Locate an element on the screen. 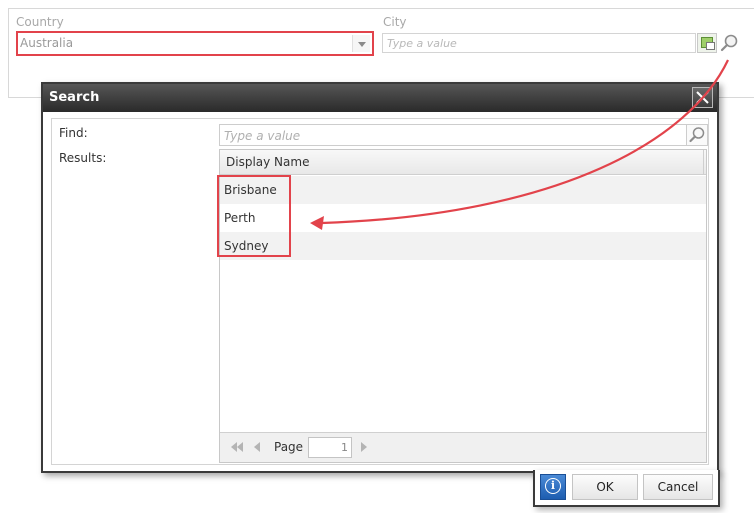  prev-page-icon is located at coordinates (257, 447).